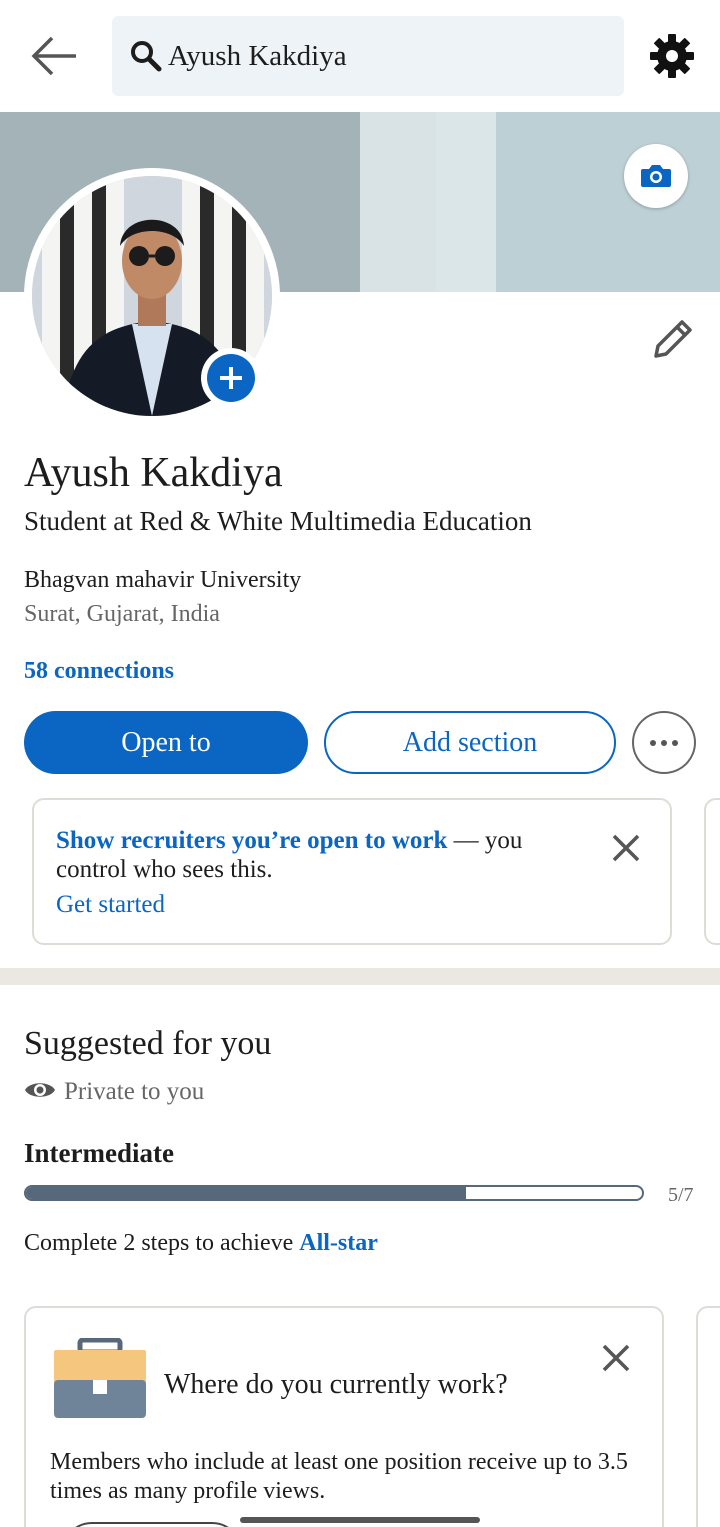  Describe the element at coordinates (681, 1195) in the screenshot. I see `progress-count: 5/7` at that location.